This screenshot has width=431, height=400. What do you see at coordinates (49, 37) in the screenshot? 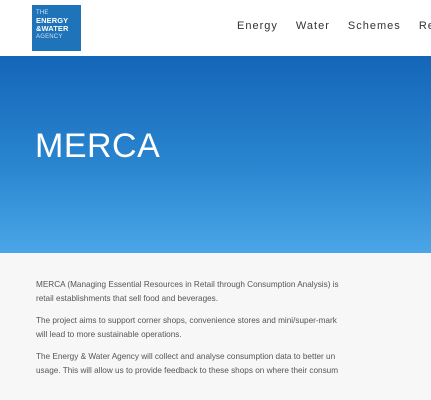
I see `logo-line-4: AGENCY` at bounding box center [49, 37].